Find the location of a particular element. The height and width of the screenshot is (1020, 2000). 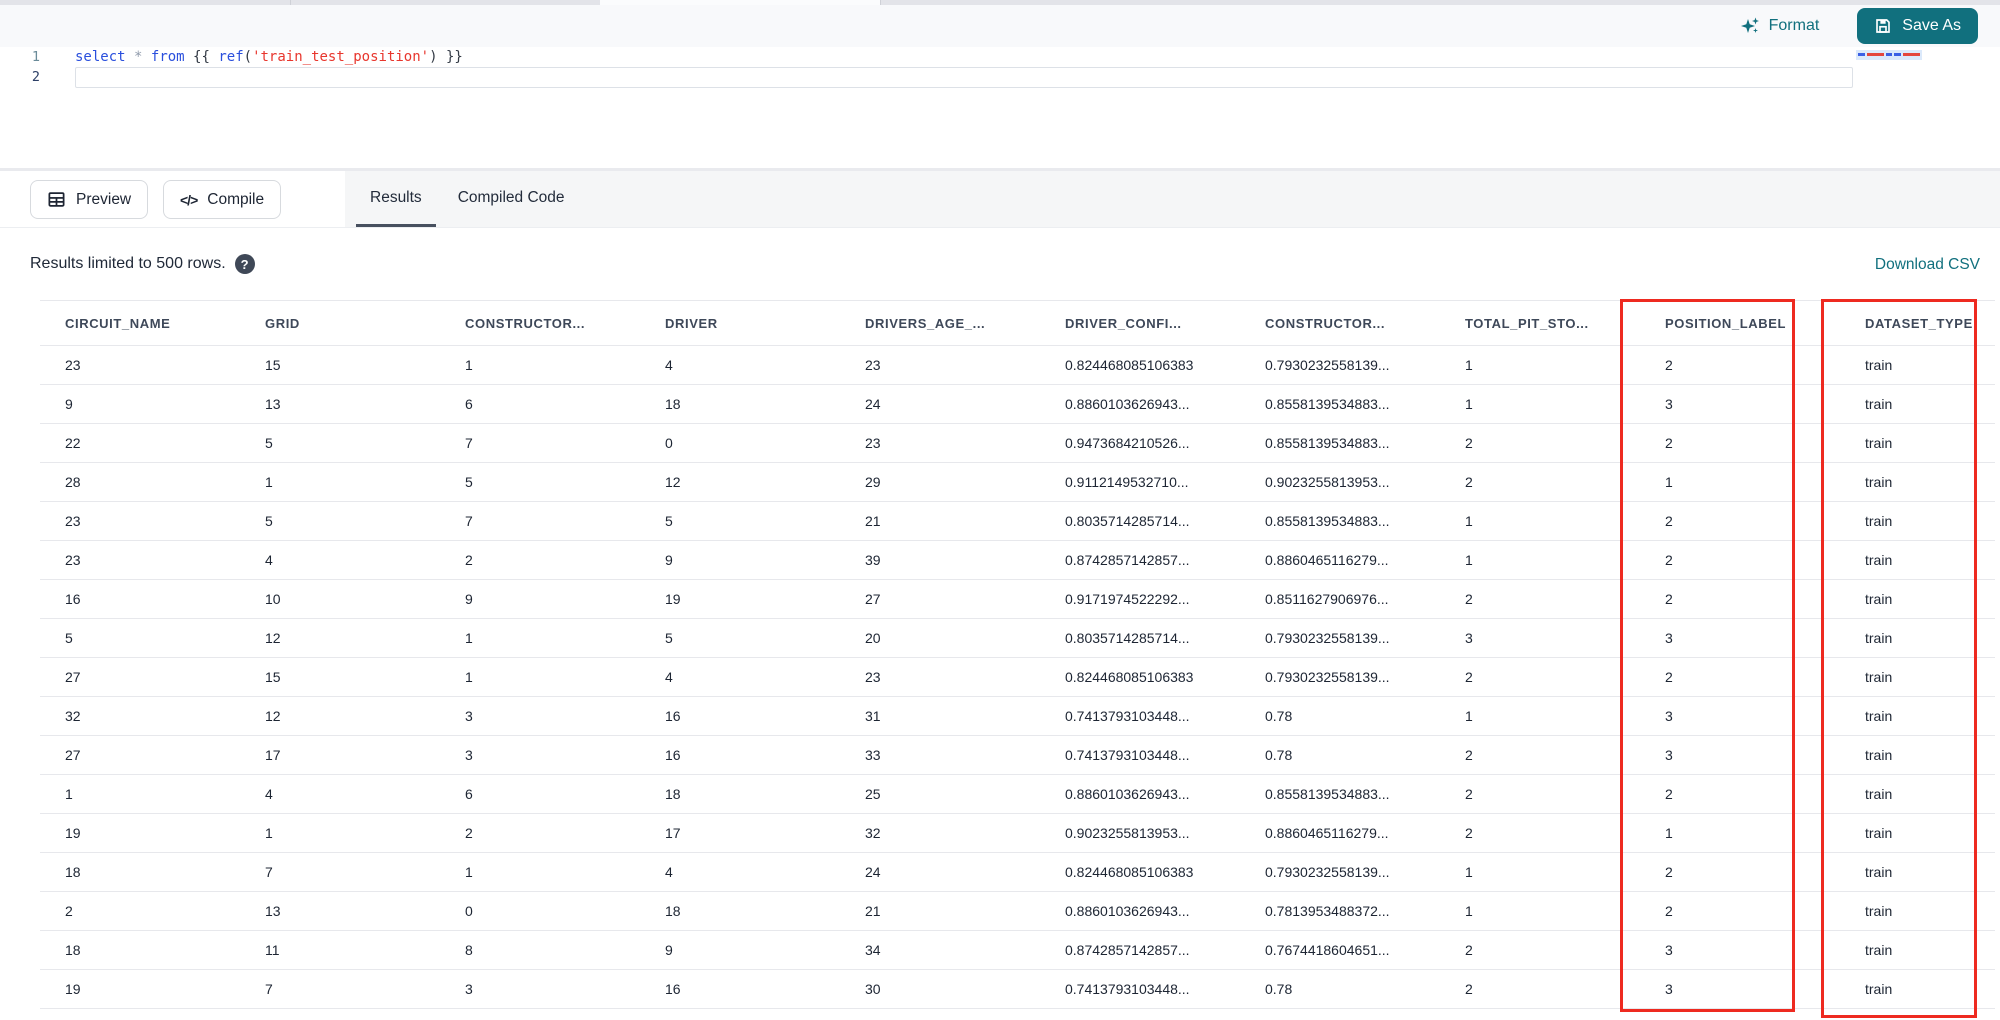

table-cell: 0.78 is located at coordinates (1279, 989).